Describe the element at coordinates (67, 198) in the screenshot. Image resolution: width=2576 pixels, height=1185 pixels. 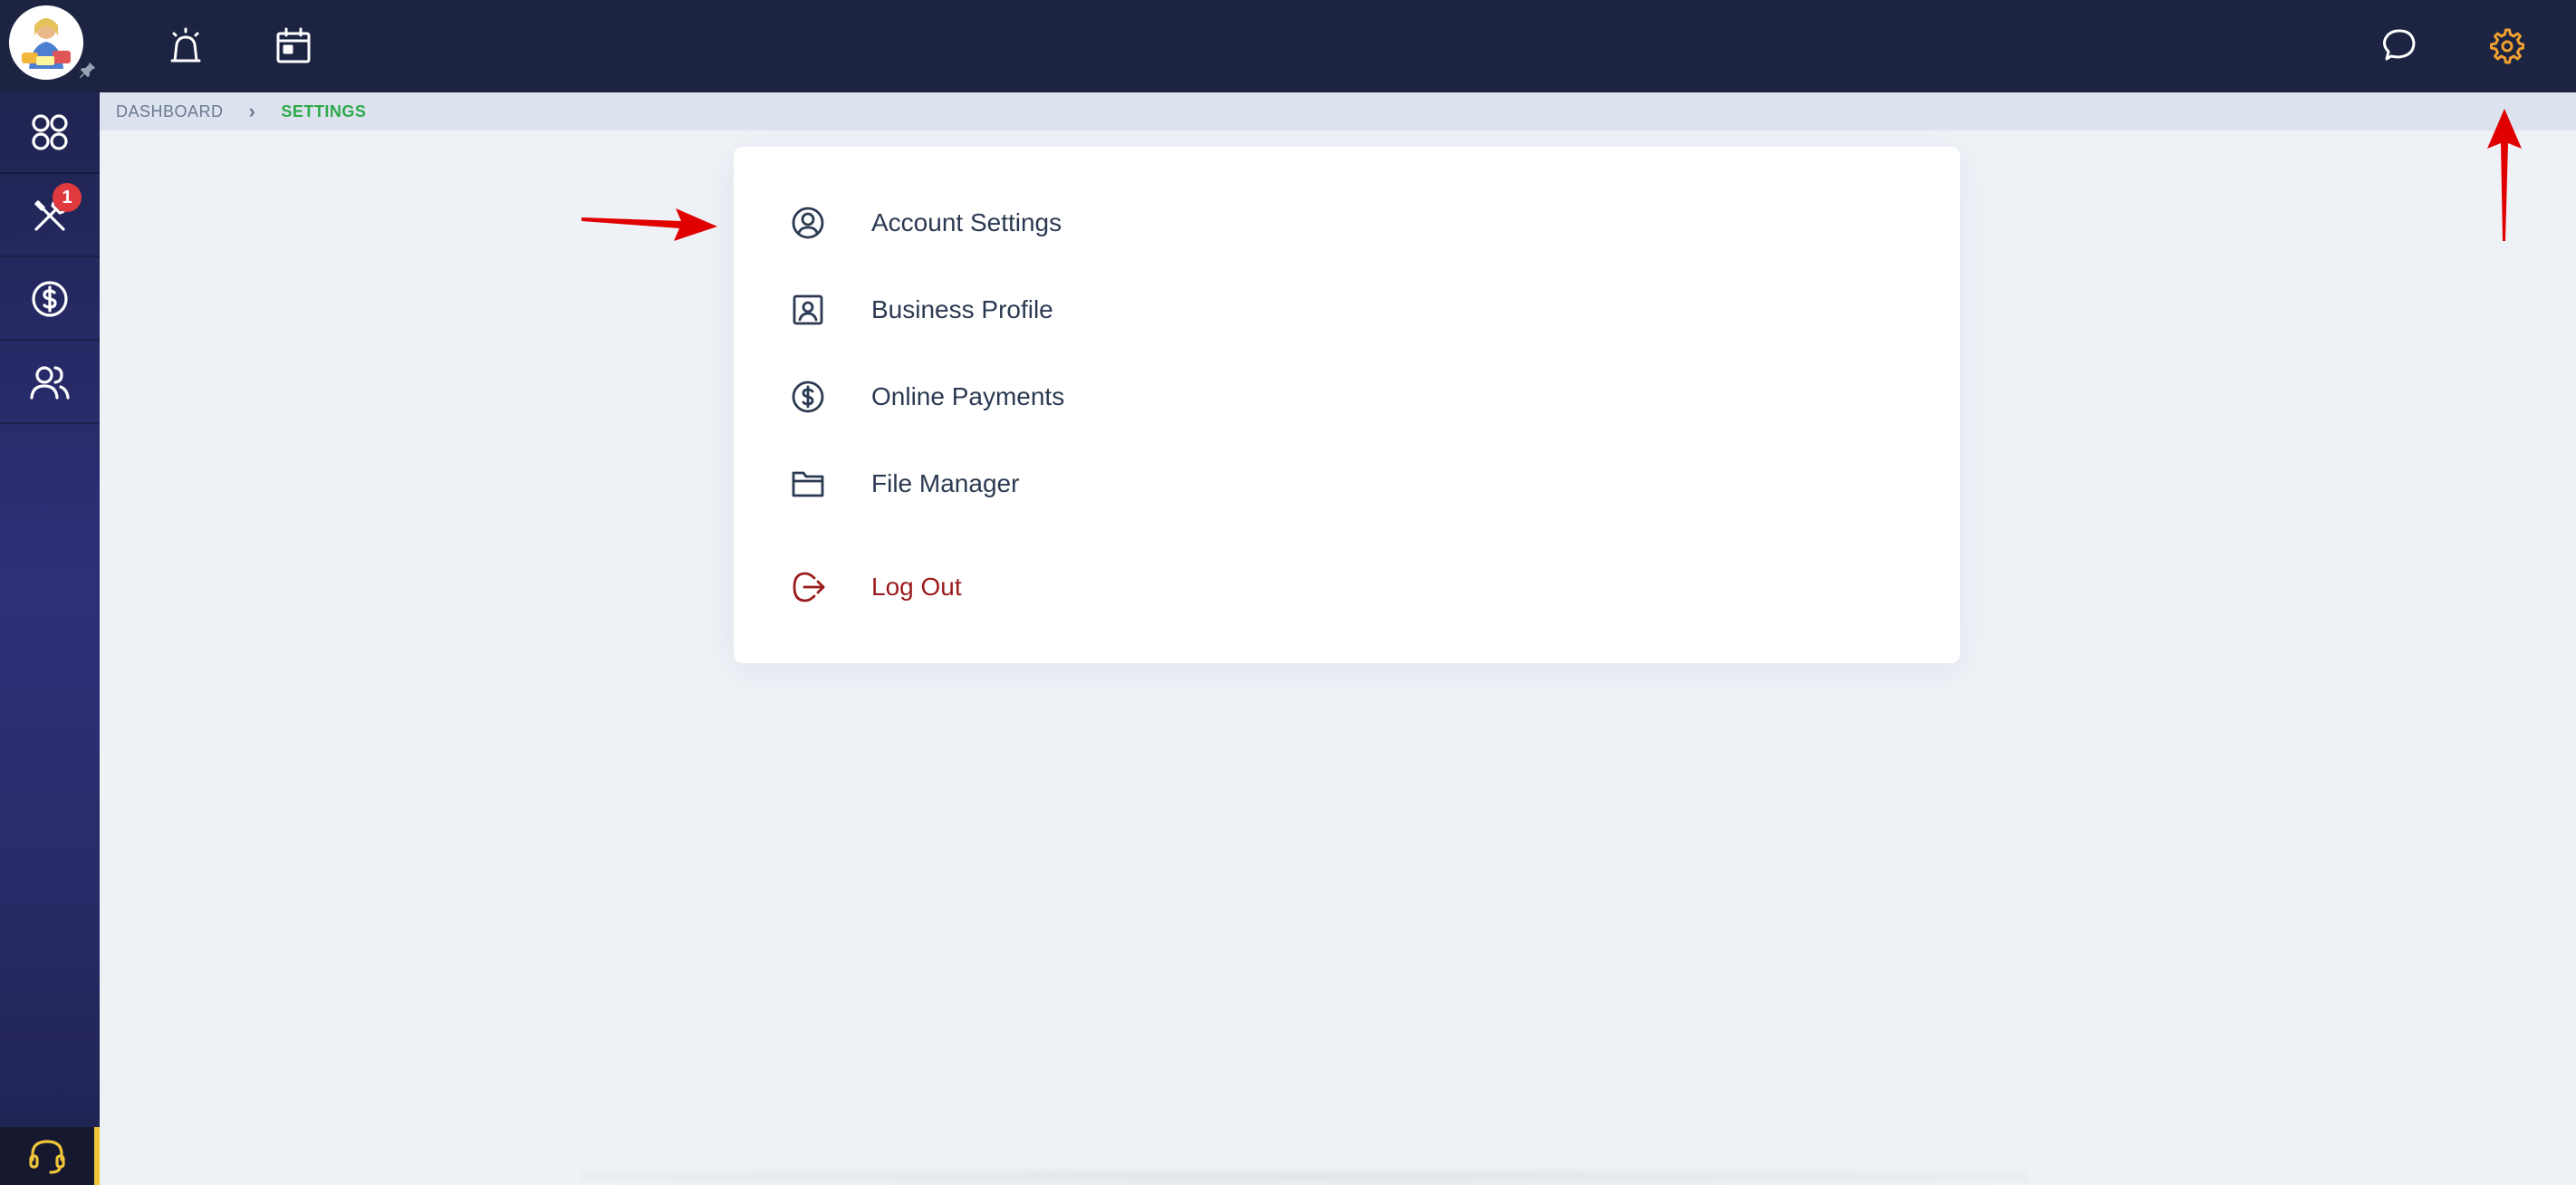
I see `notification-badge: 1` at that location.